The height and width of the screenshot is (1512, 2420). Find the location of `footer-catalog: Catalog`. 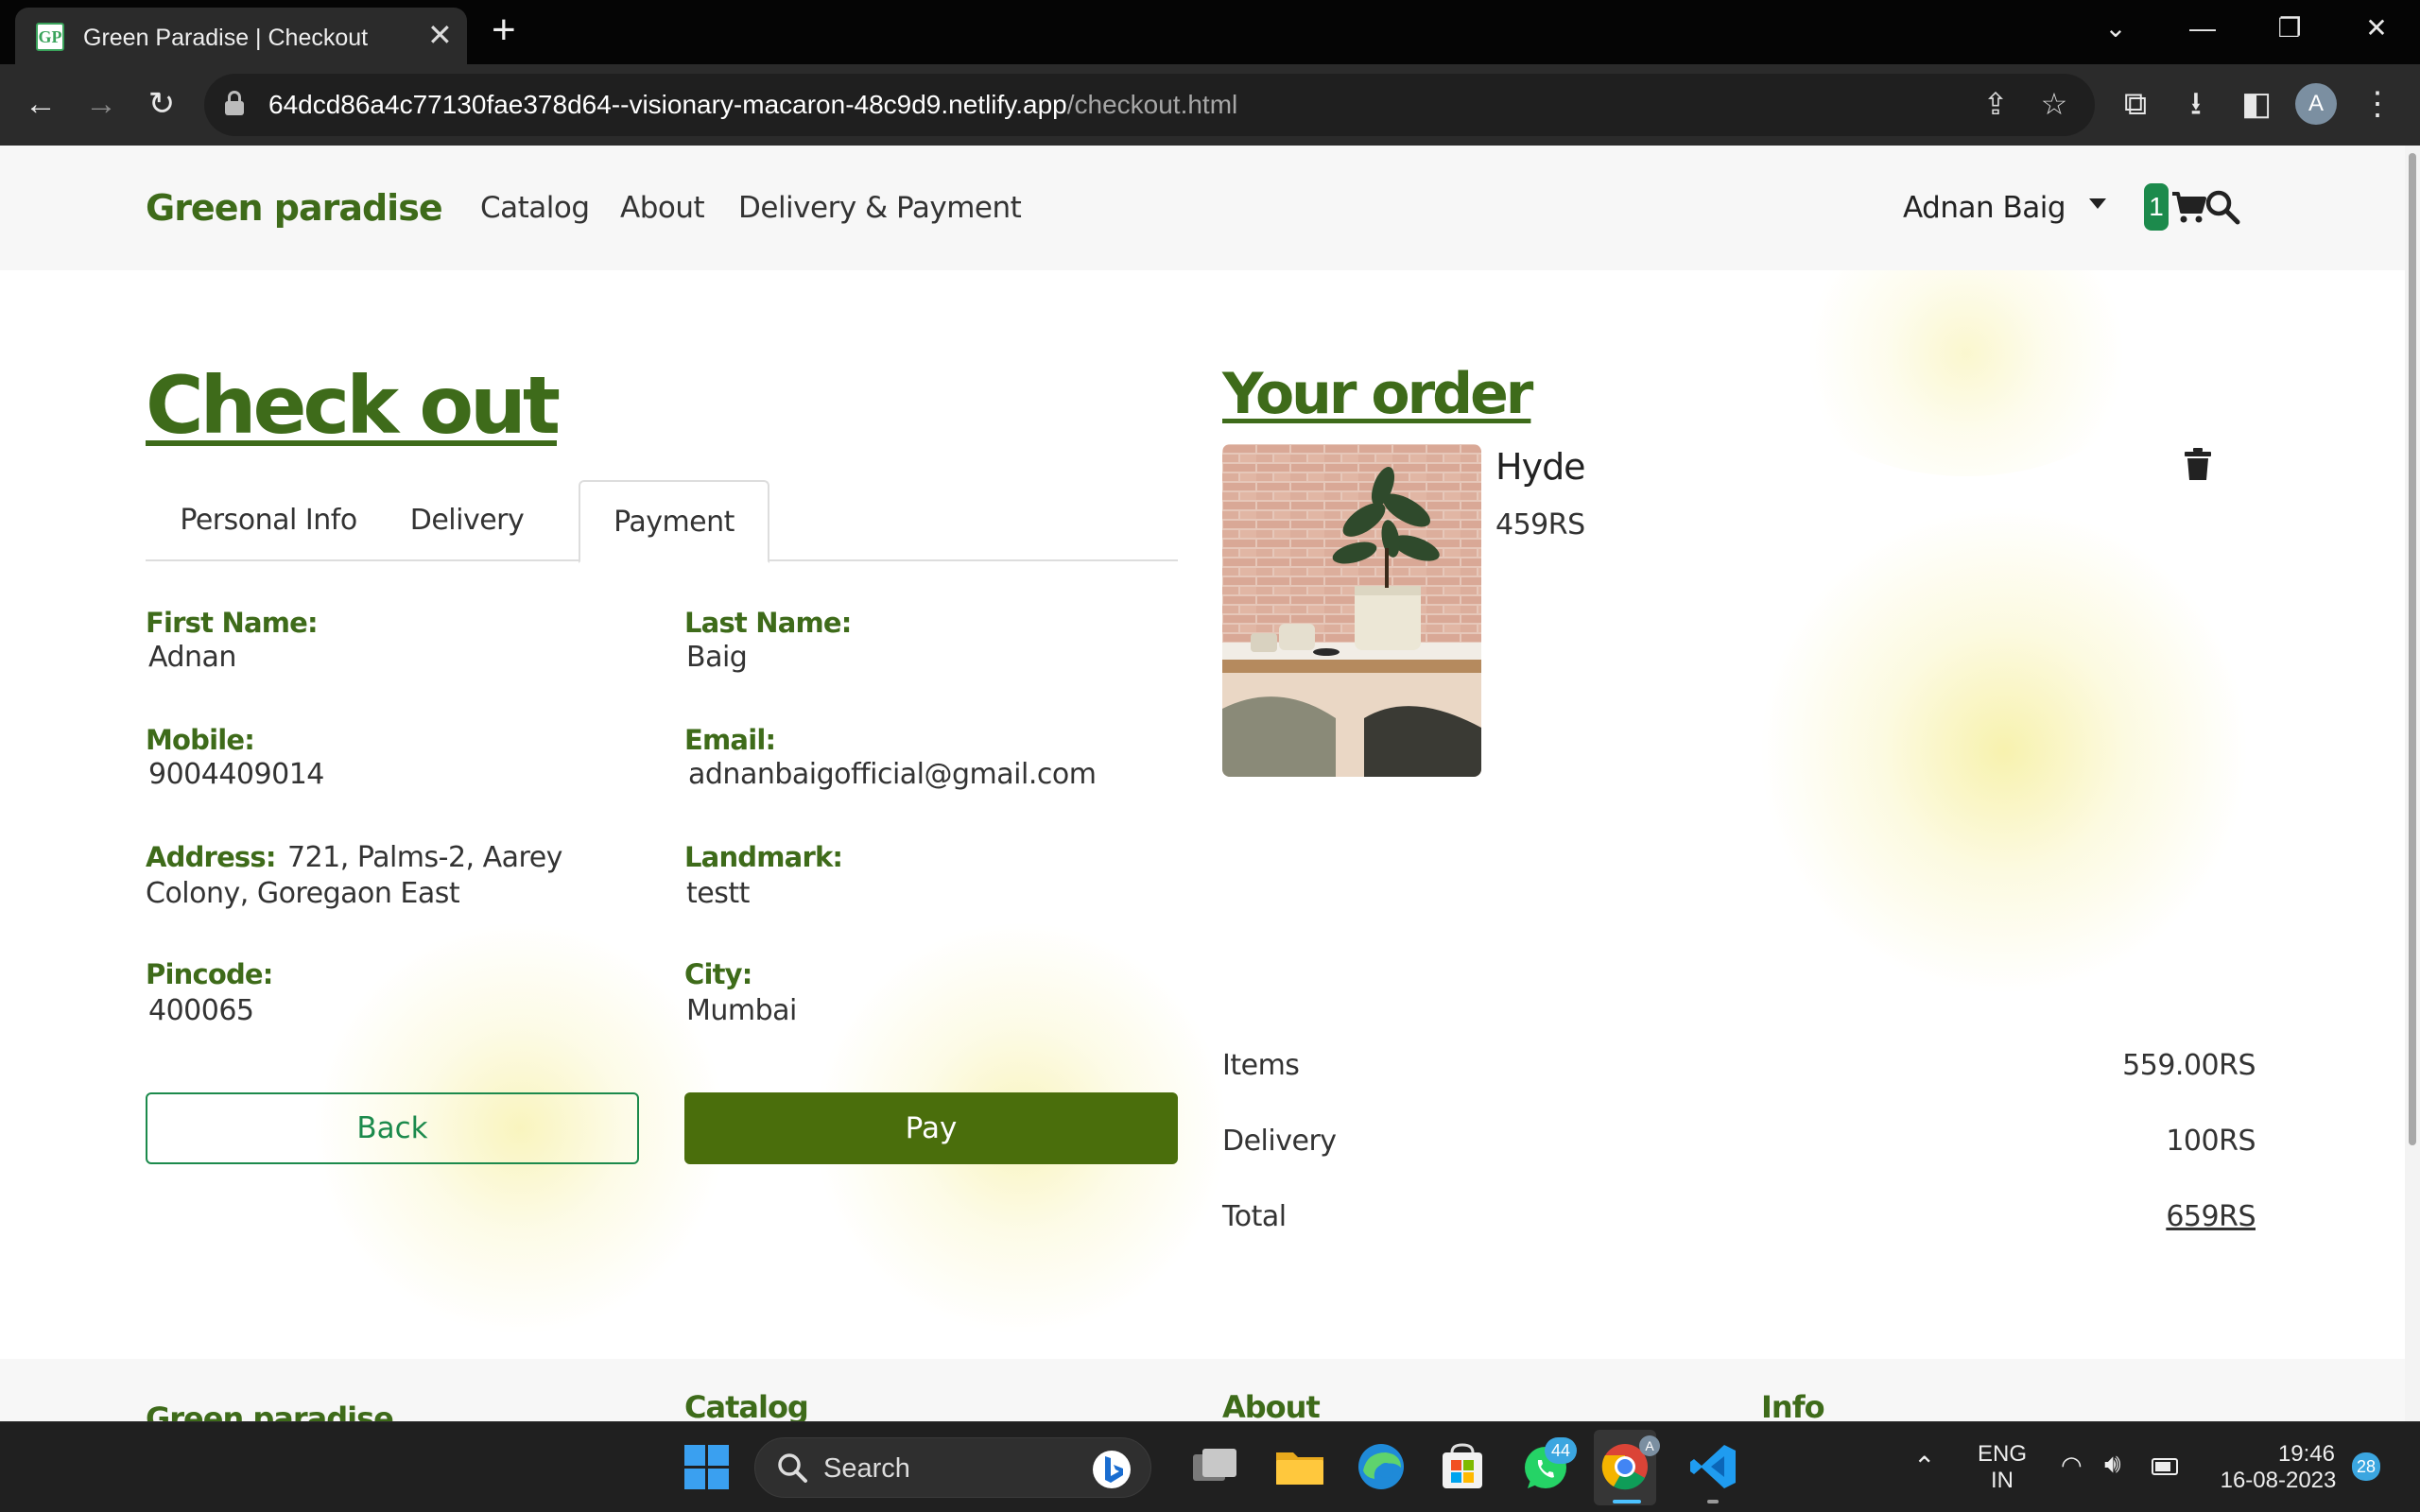

footer-catalog: Catalog is located at coordinates (746, 1405).